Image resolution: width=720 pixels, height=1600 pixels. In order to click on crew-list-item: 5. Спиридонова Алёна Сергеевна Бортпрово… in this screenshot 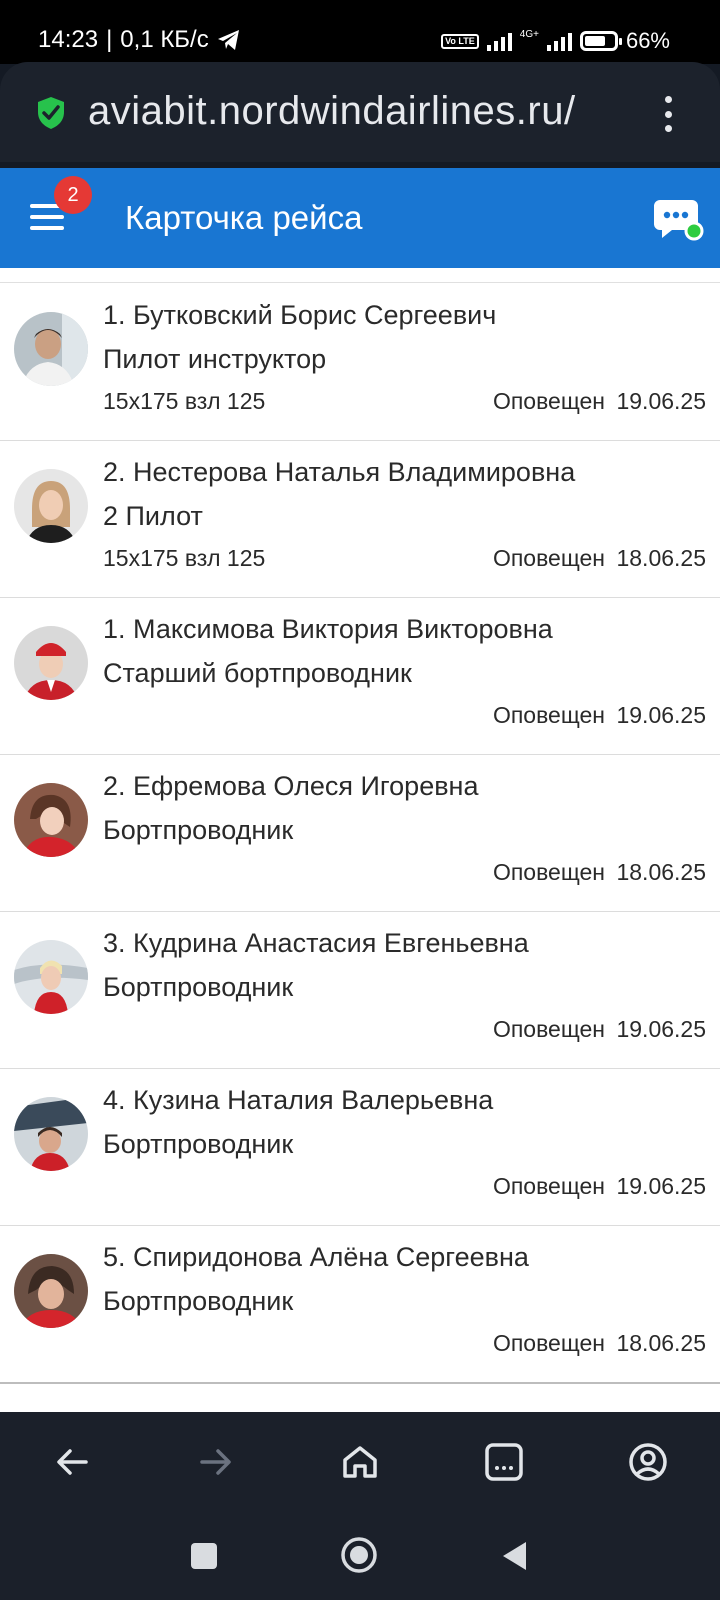, I will do `click(360, 1304)`.